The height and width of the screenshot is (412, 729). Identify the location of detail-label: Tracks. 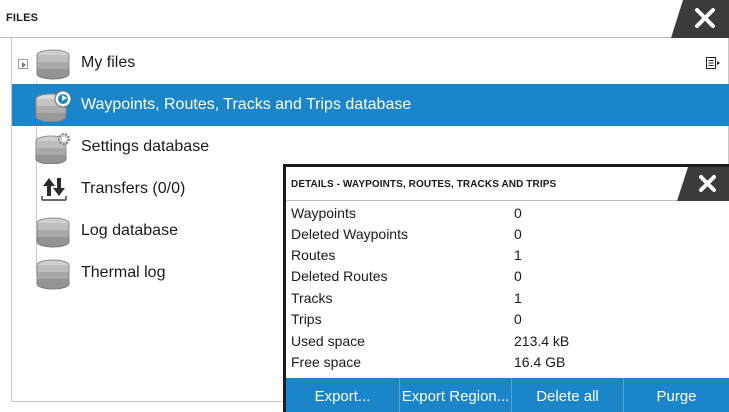
(312, 298).